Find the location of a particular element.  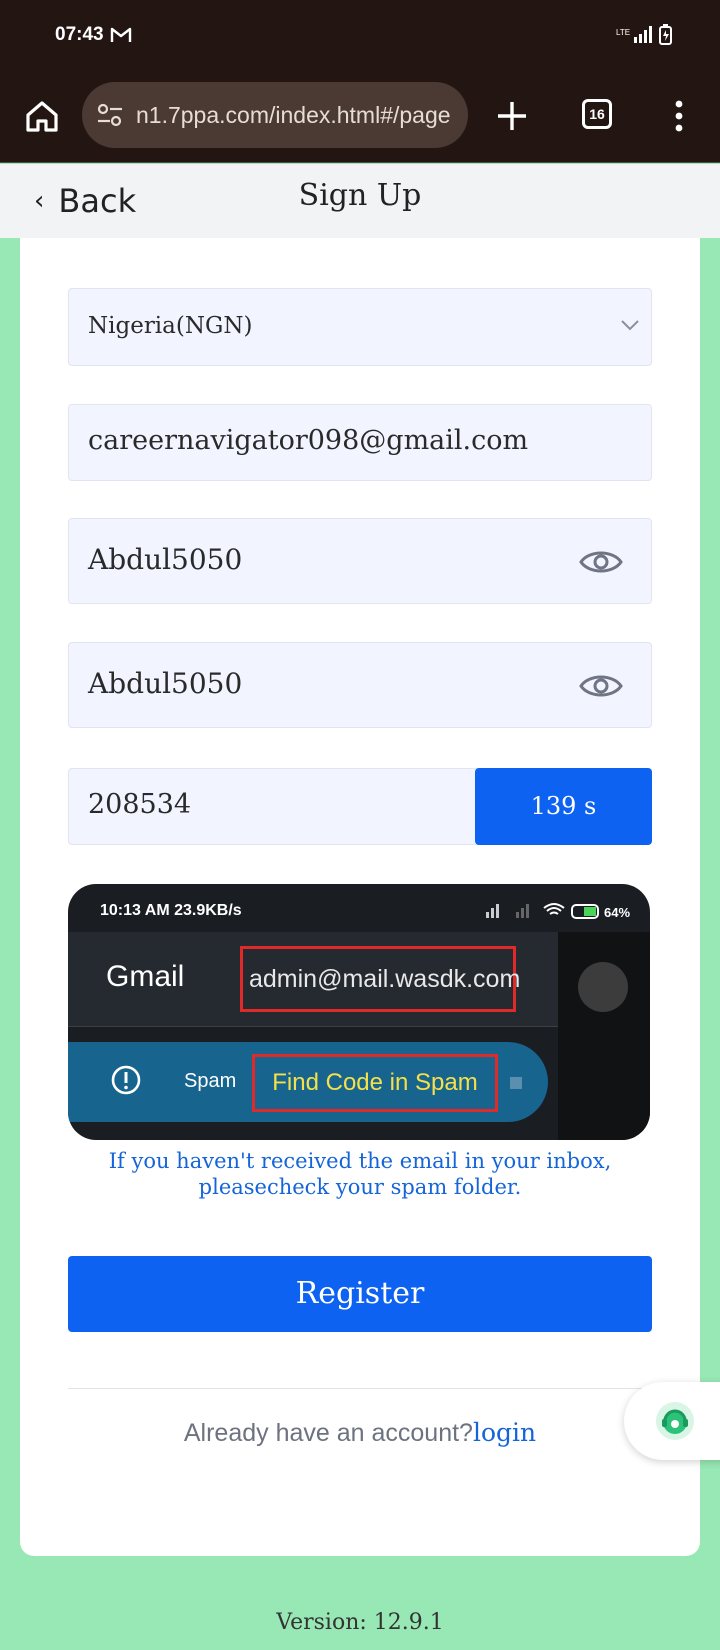

svg-text: 64% is located at coordinates (617, 912).